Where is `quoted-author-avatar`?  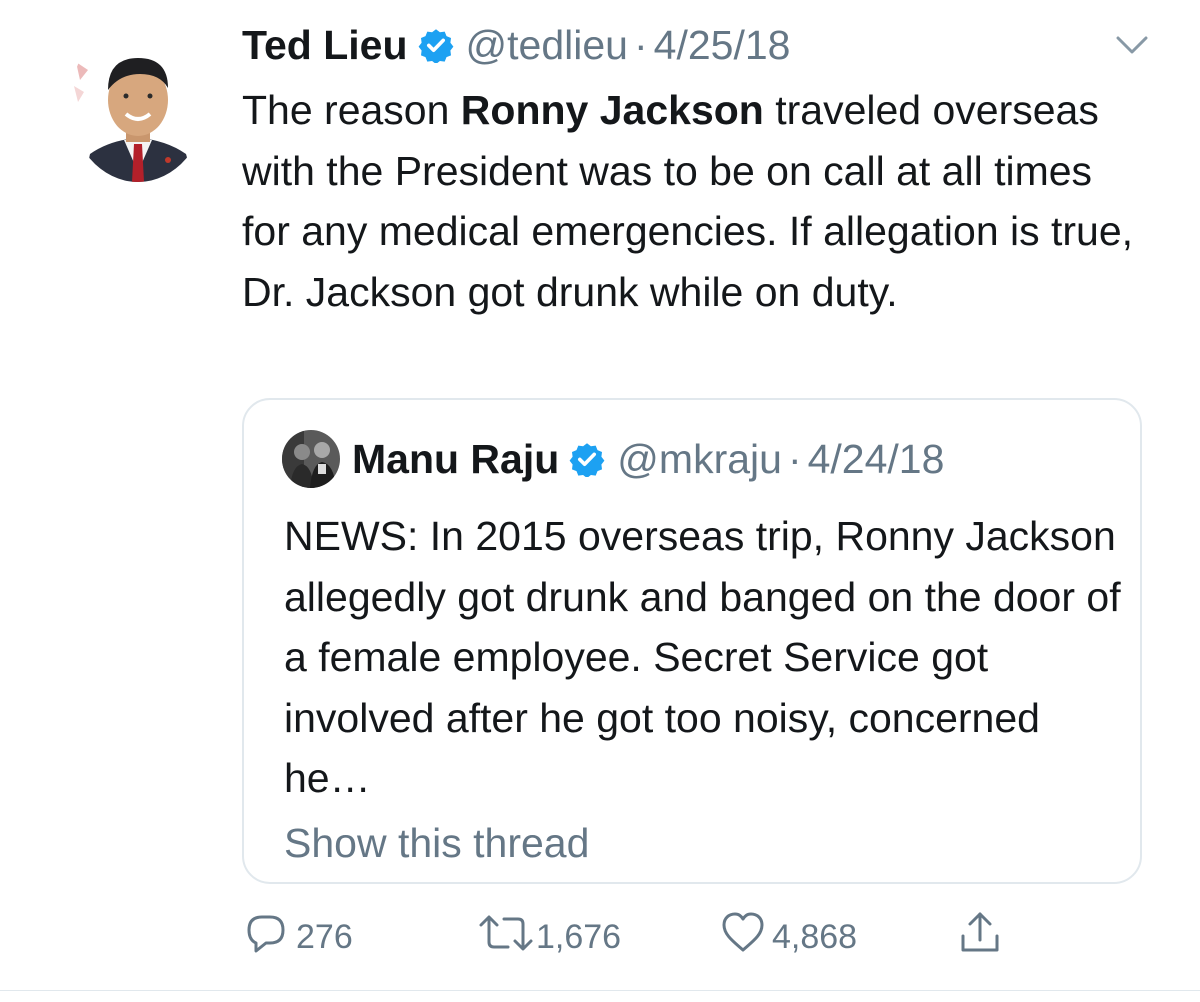 quoted-author-avatar is located at coordinates (311, 459).